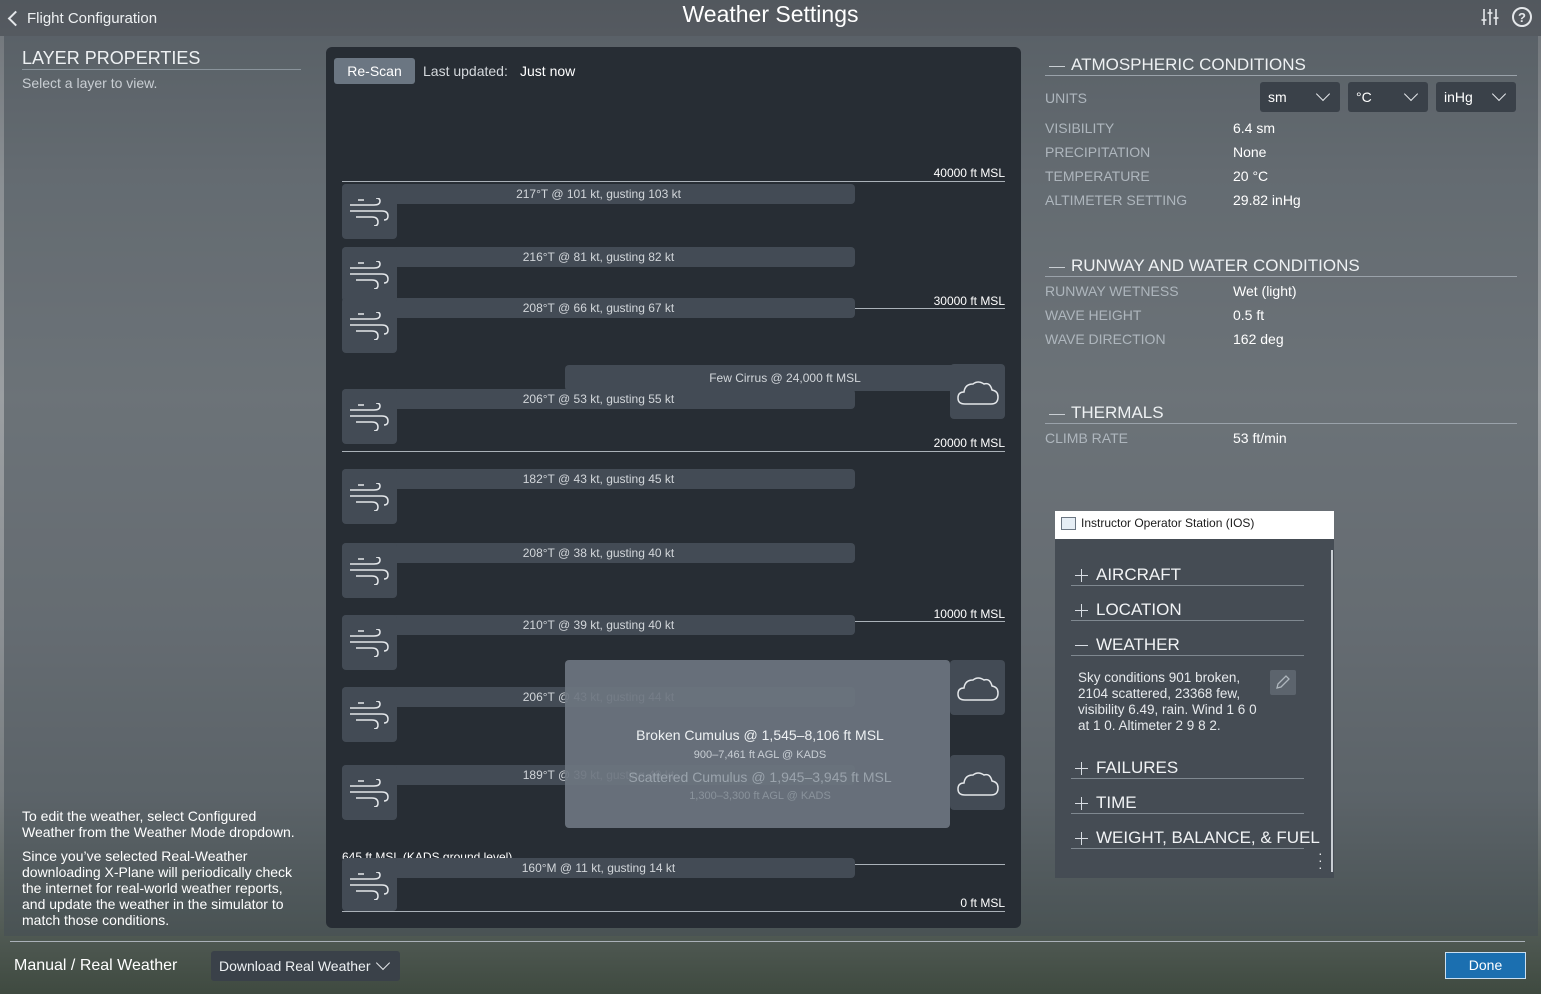  I want to click on back-button-label: Flight Configuration, so click(92, 18).